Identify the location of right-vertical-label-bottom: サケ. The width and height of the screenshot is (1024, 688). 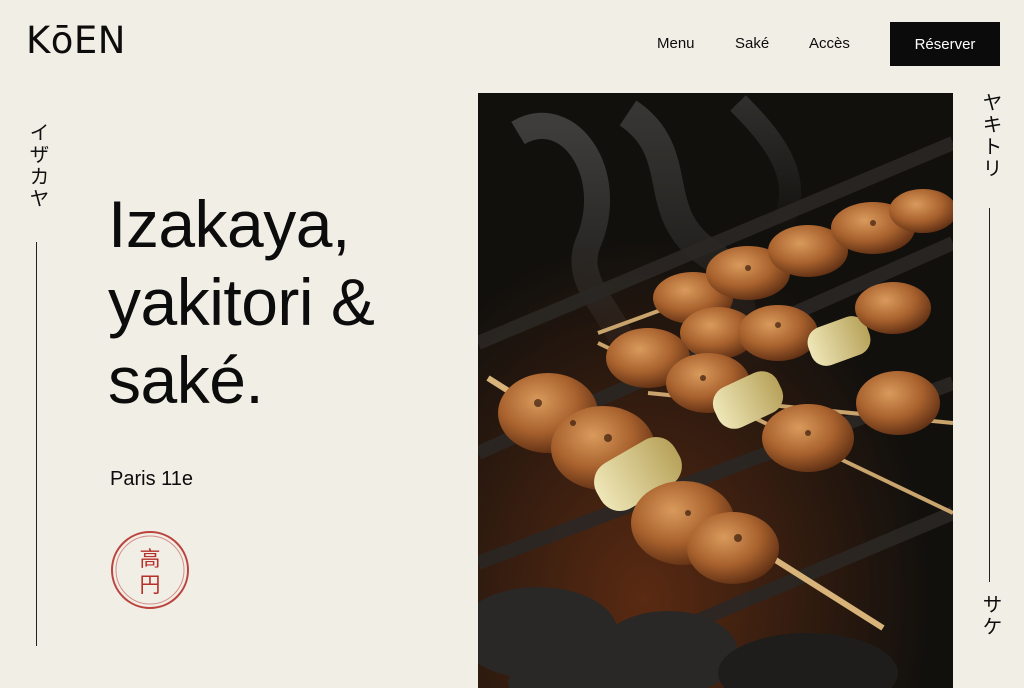
(991, 616).